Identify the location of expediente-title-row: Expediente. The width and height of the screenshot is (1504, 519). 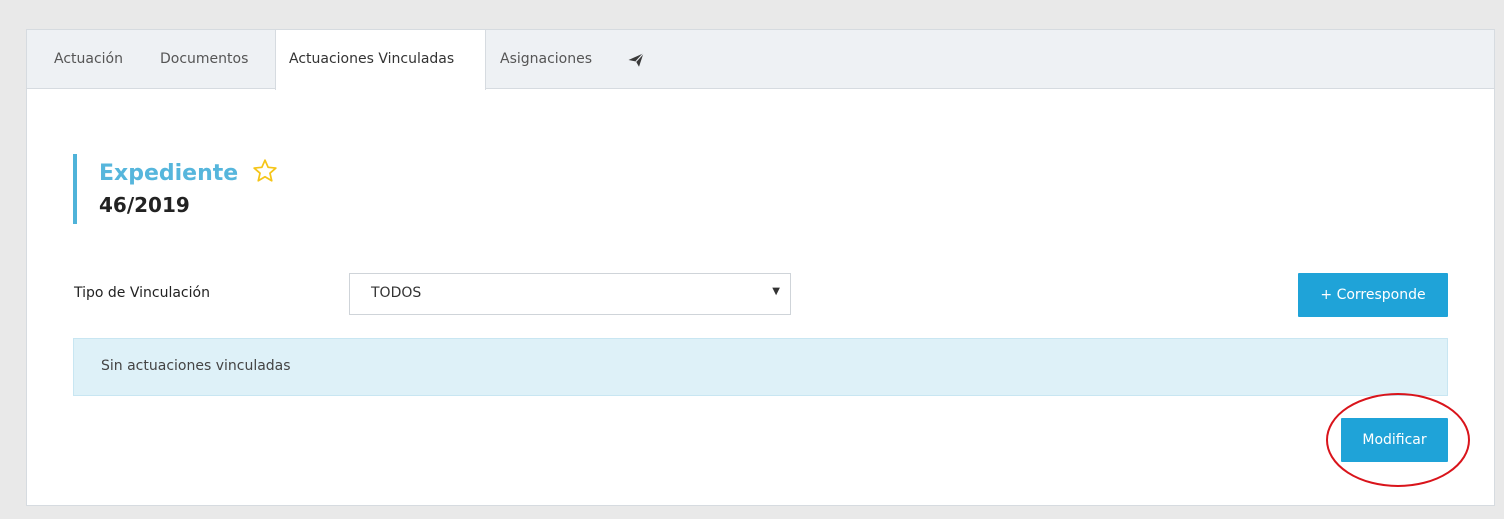
(188, 173).